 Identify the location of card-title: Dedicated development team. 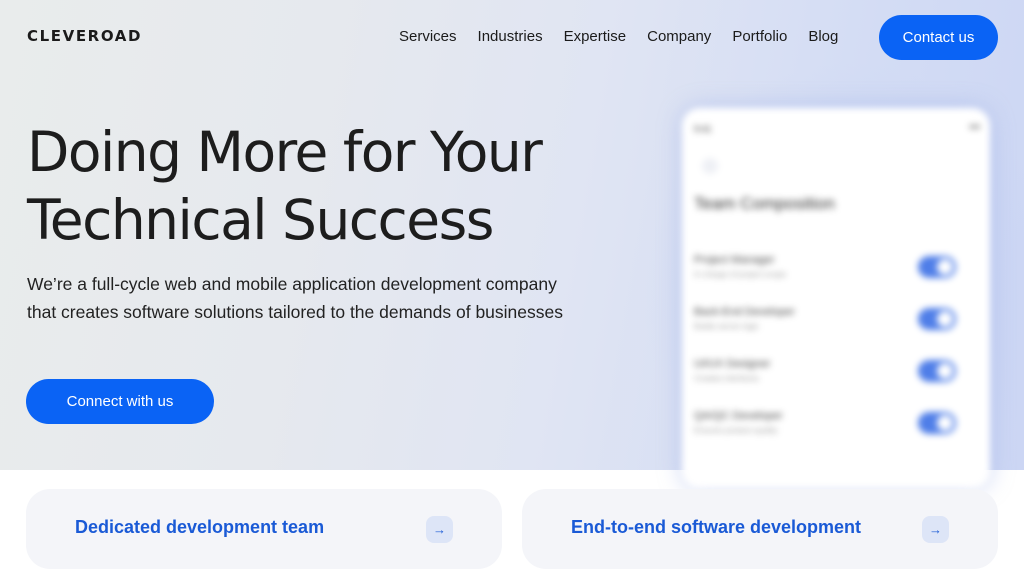
(200, 527).